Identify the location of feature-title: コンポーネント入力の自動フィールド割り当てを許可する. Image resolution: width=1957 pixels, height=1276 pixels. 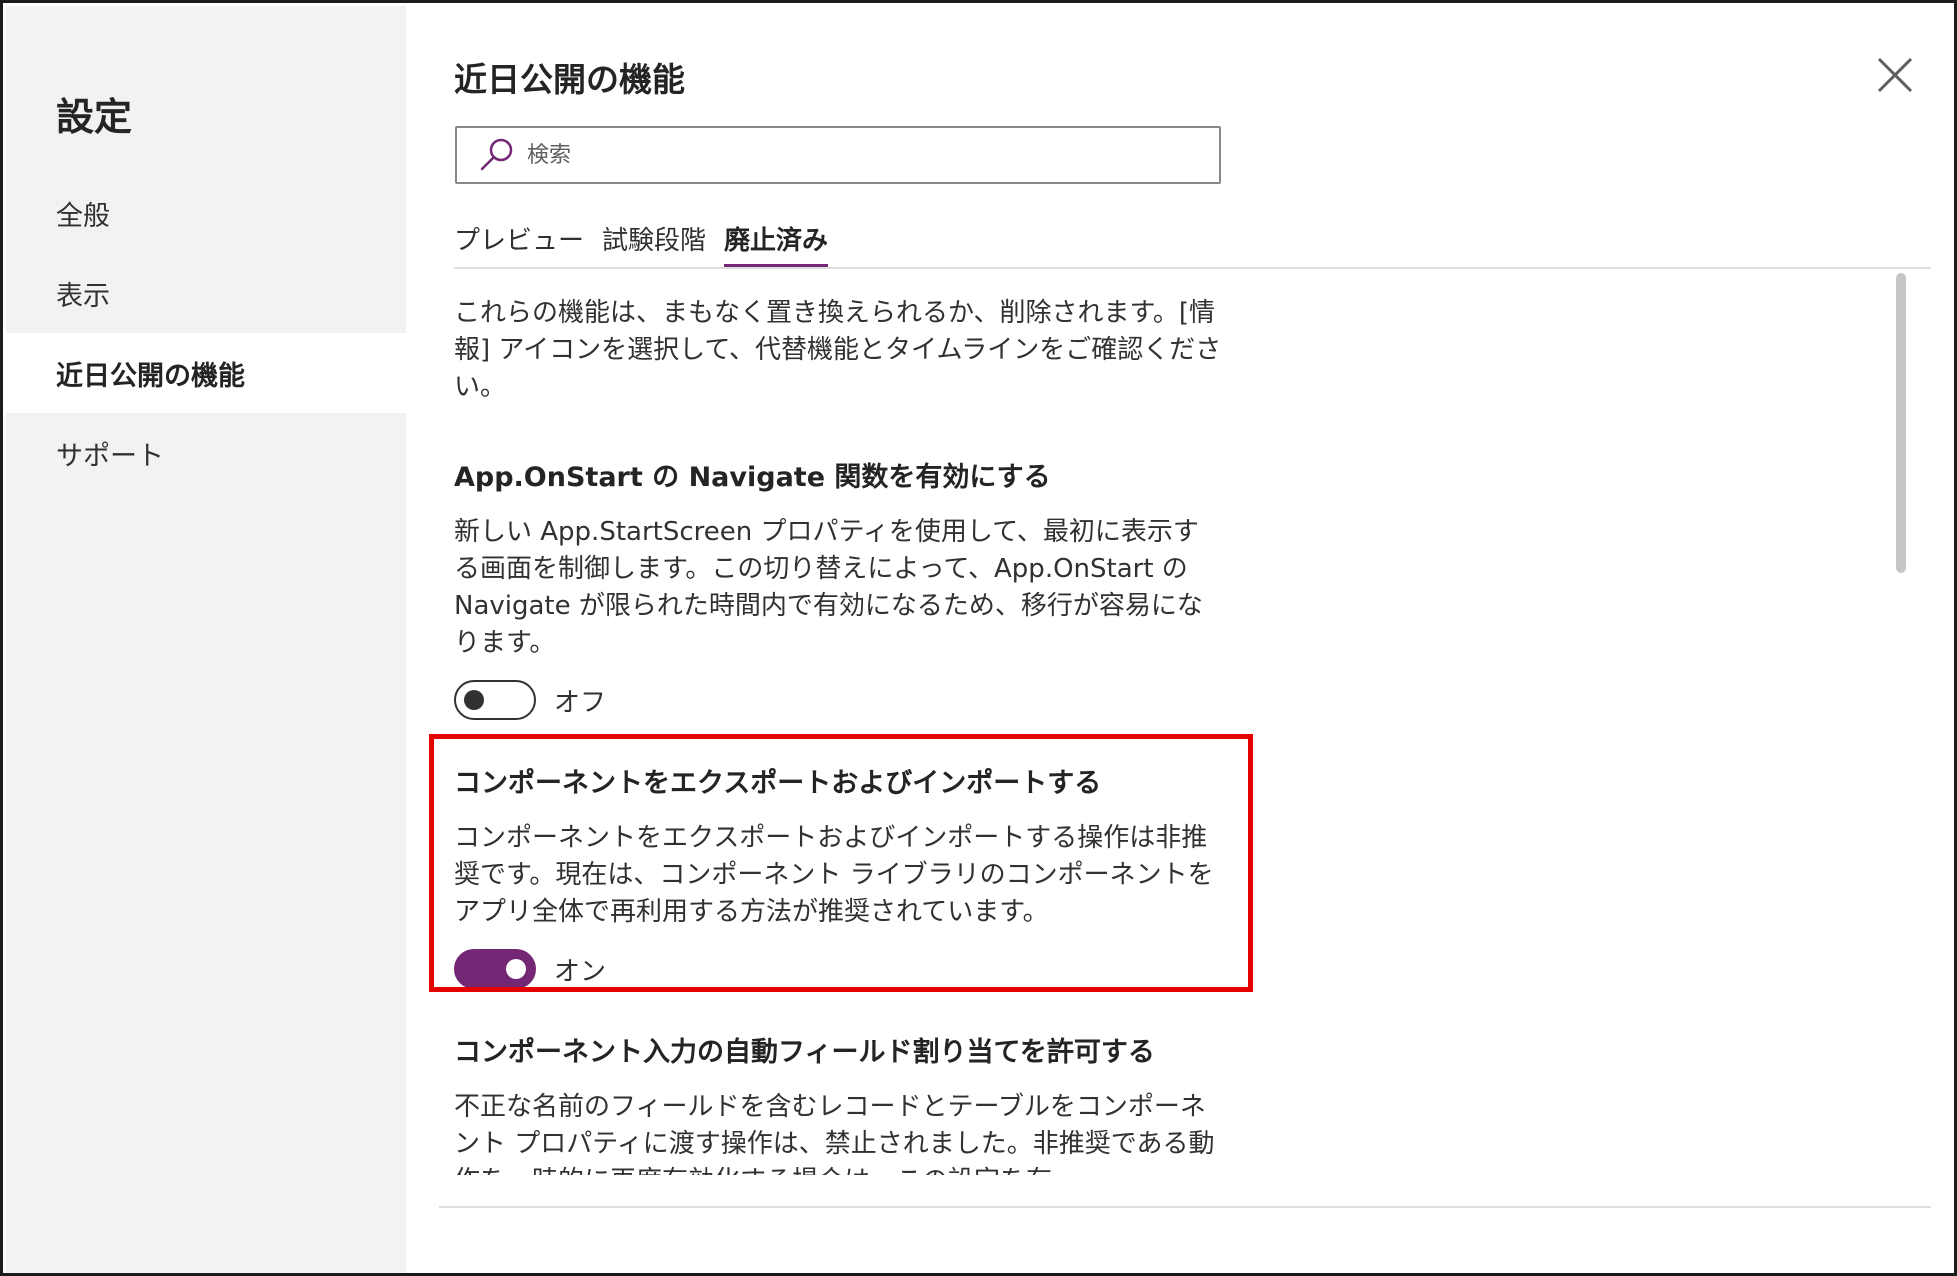
(804, 1052).